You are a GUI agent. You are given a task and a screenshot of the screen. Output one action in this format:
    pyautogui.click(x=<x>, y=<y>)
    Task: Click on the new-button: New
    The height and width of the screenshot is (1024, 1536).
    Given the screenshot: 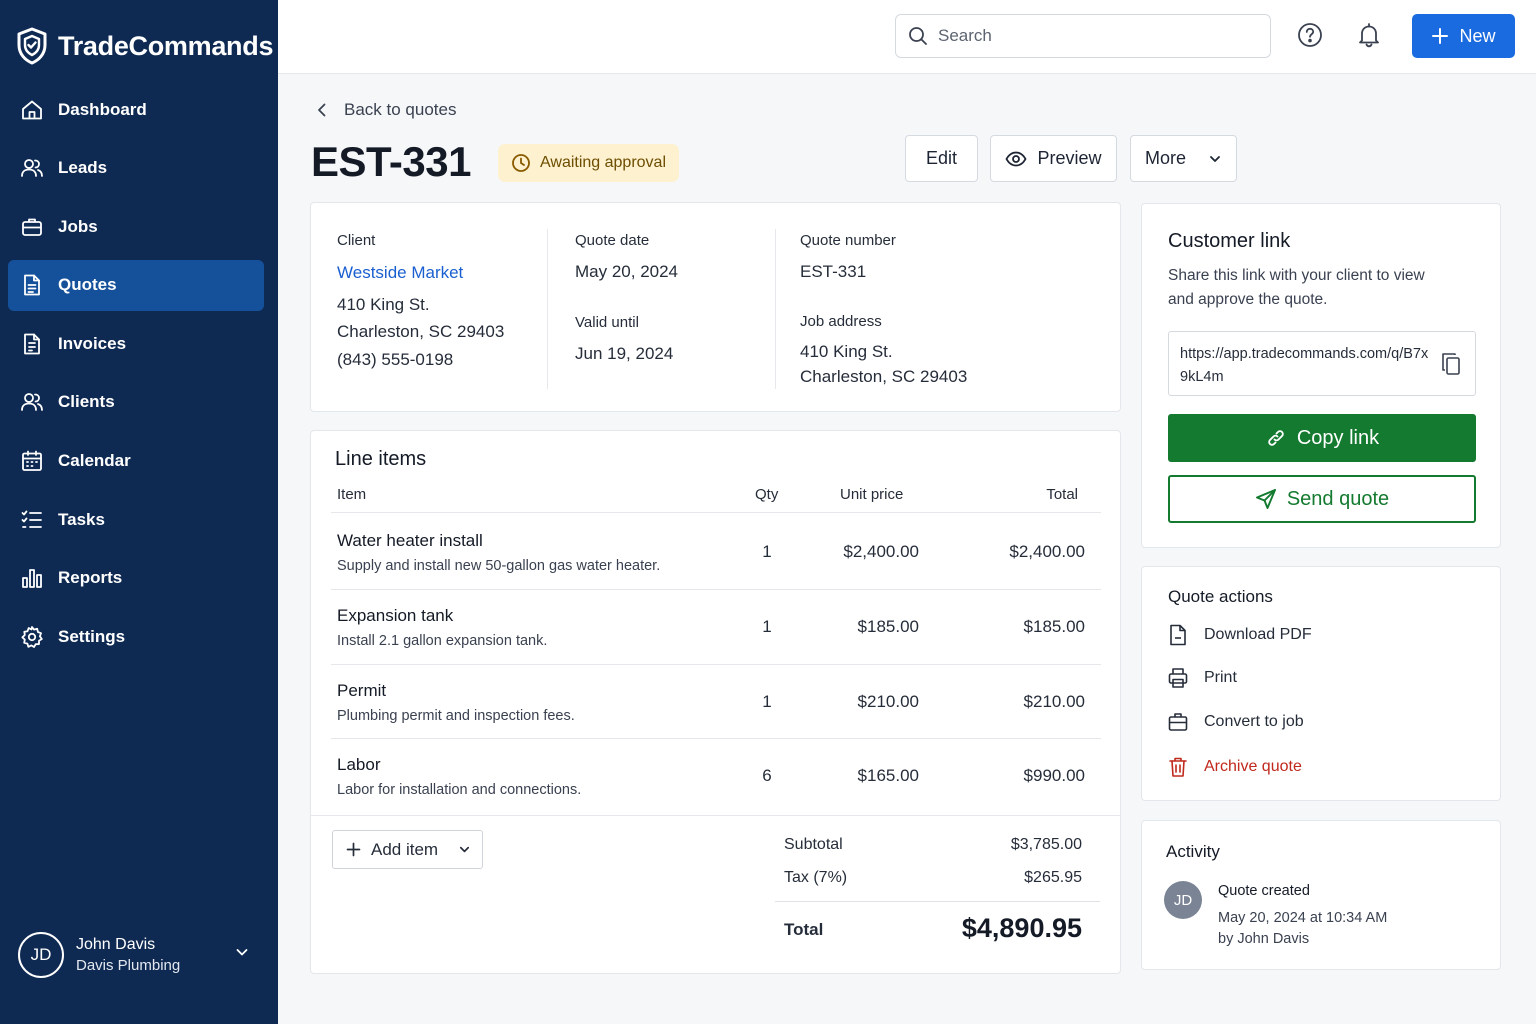 What is the action you would take?
    pyautogui.click(x=1463, y=36)
    